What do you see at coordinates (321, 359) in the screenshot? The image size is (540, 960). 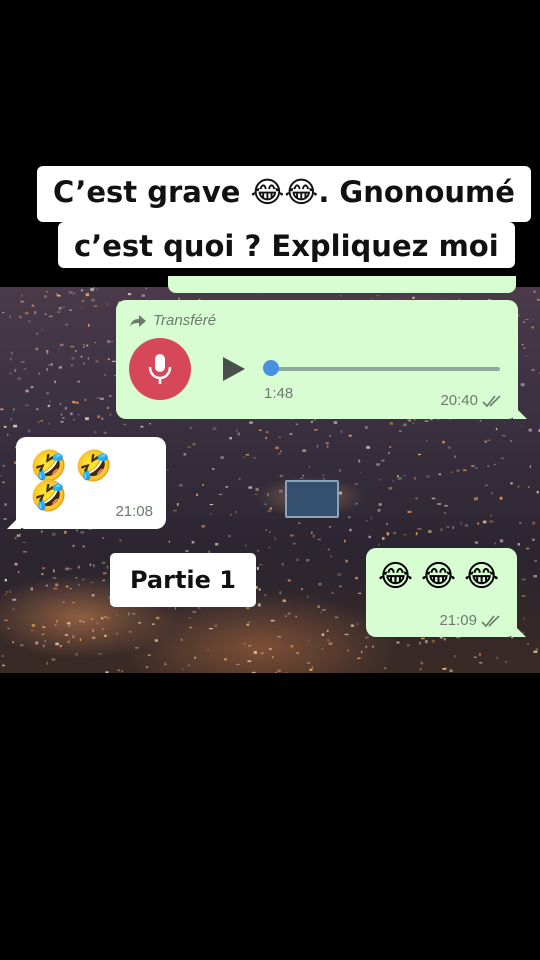 I see `voice-message-bubble: Transféré 1:48 20:40` at bounding box center [321, 359].